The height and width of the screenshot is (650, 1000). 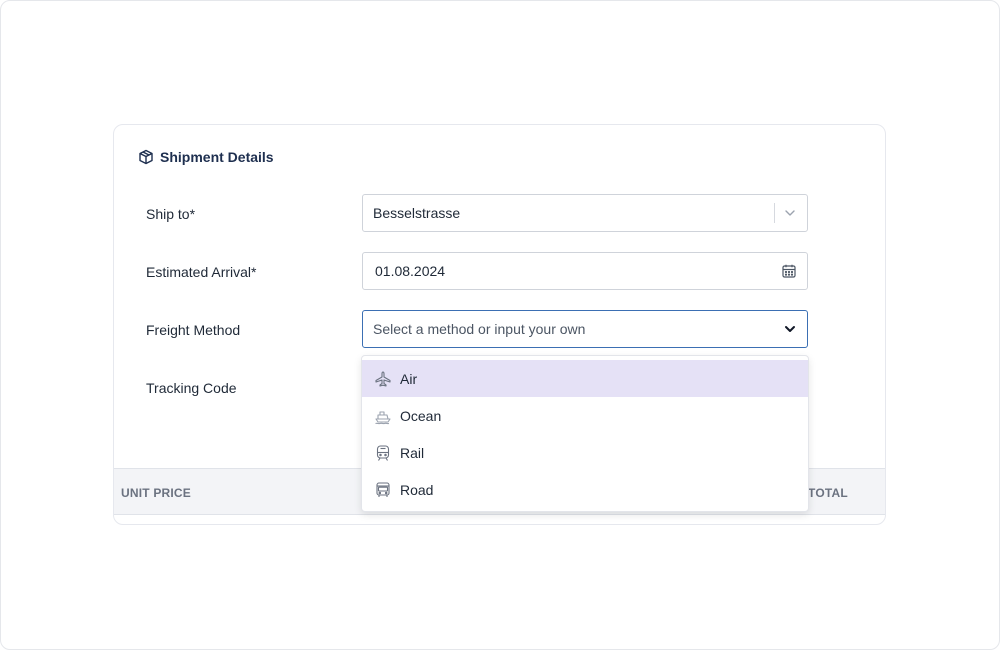 What do you see at coordinates (585, 452) in the screenshot?
I see `dropdown-option-rail: Rail` at bounding box center [585, 452].